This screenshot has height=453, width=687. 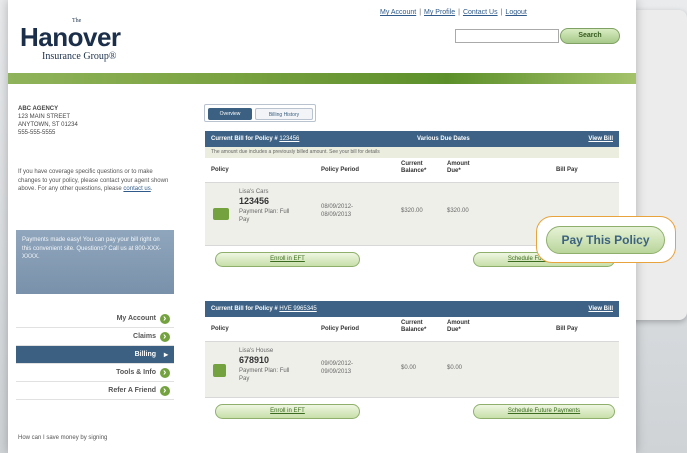 What do you see at coordinates (480, 12) in the screenshot?
I see `contact-us-link: Contact Us` at bounding box center [480, 12].